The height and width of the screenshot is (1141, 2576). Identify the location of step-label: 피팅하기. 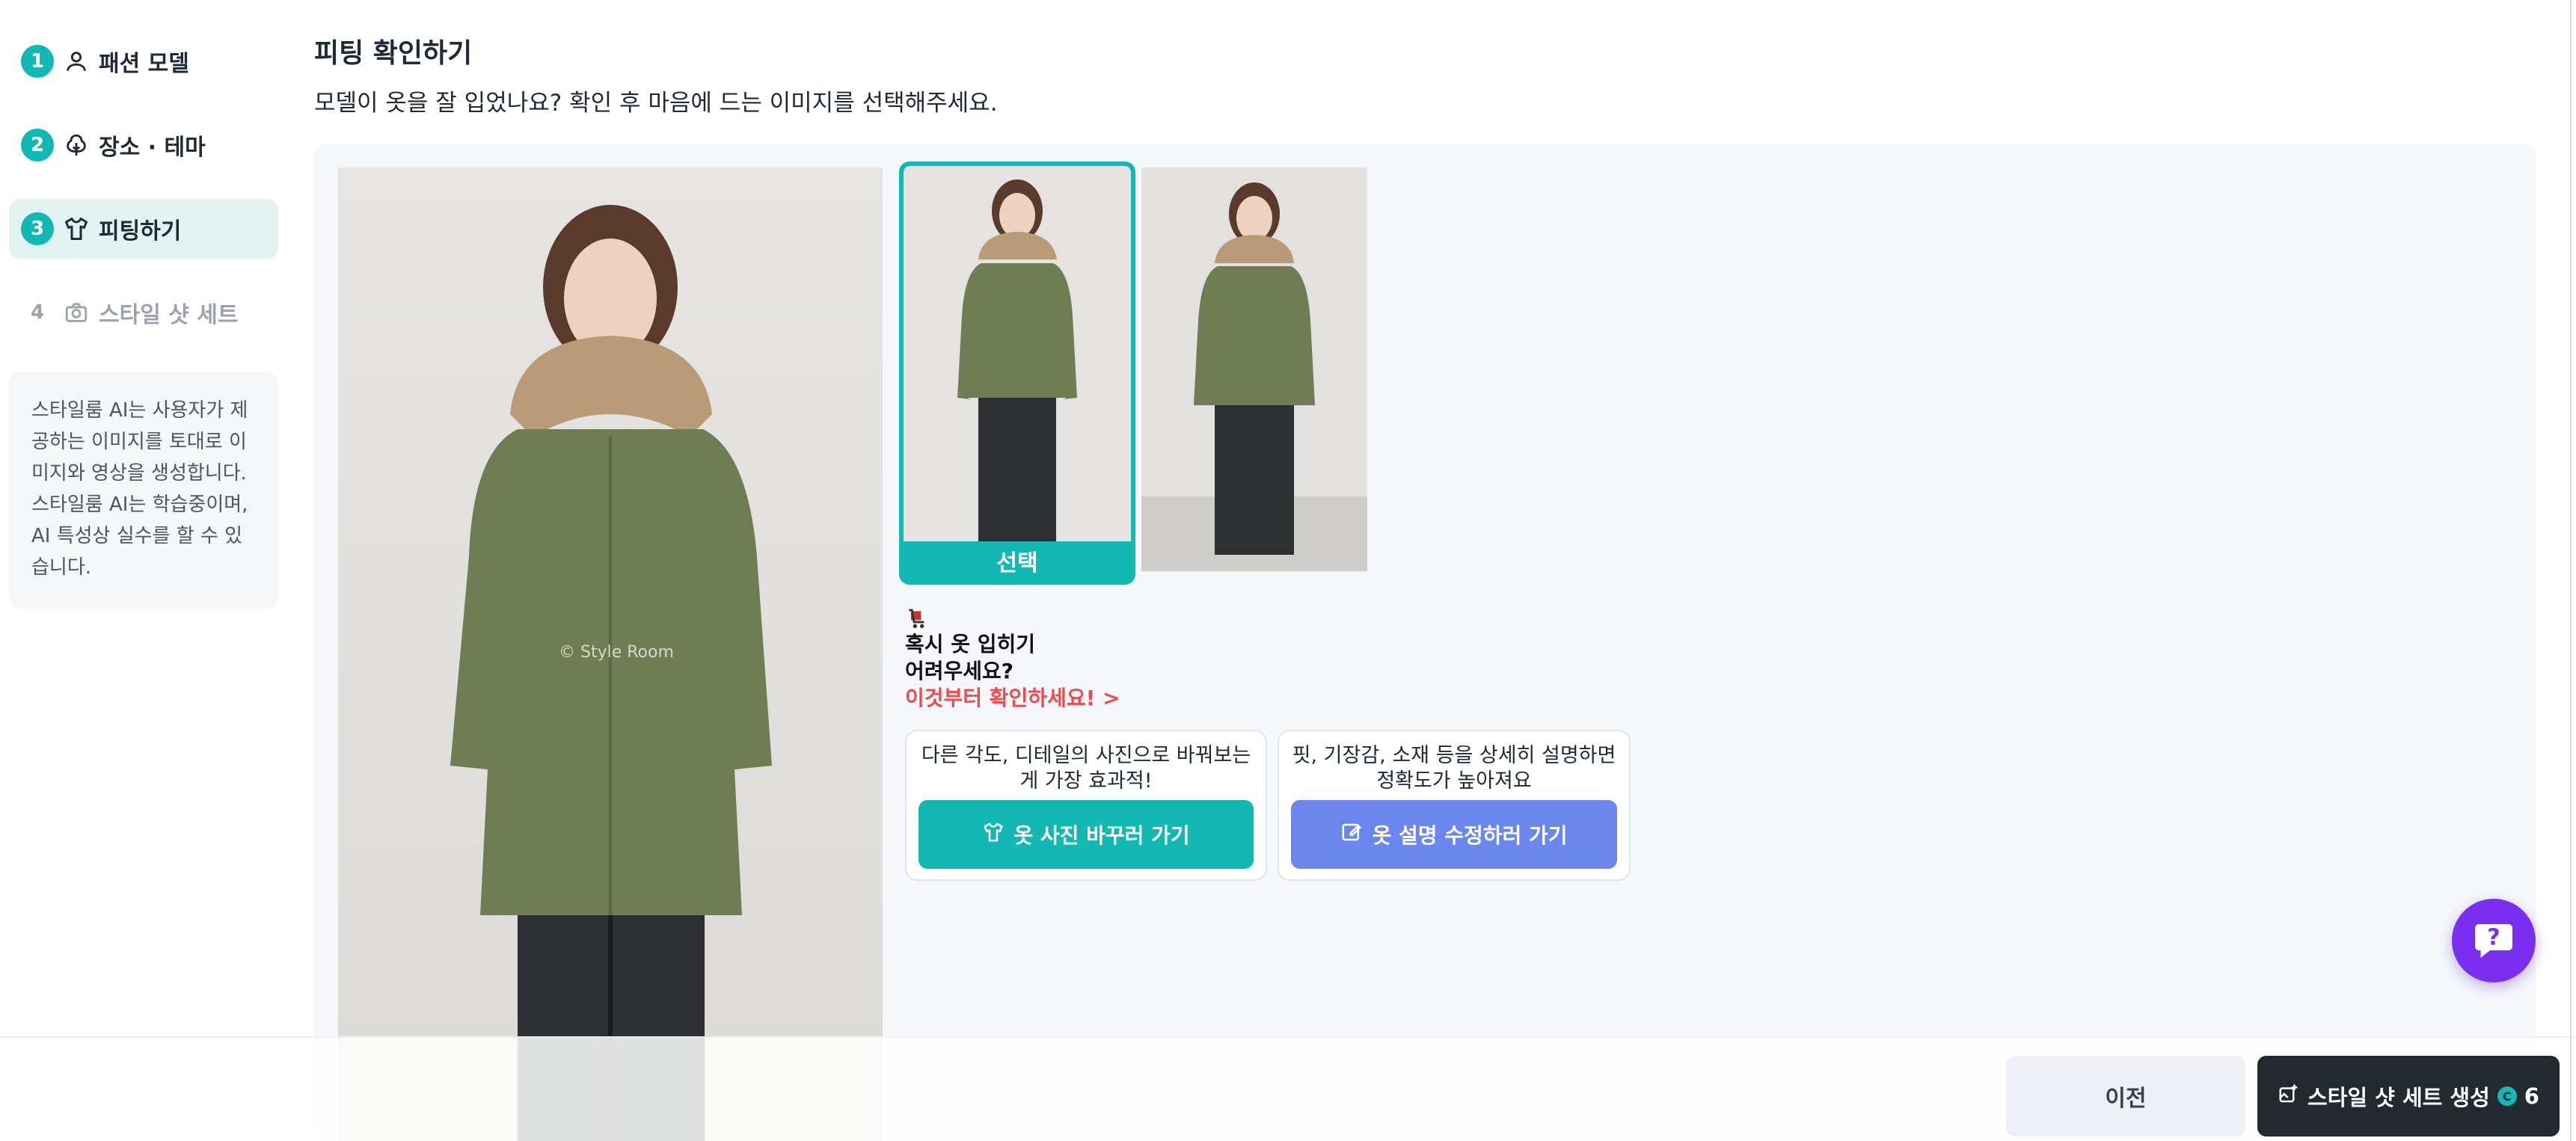
(140, 231).